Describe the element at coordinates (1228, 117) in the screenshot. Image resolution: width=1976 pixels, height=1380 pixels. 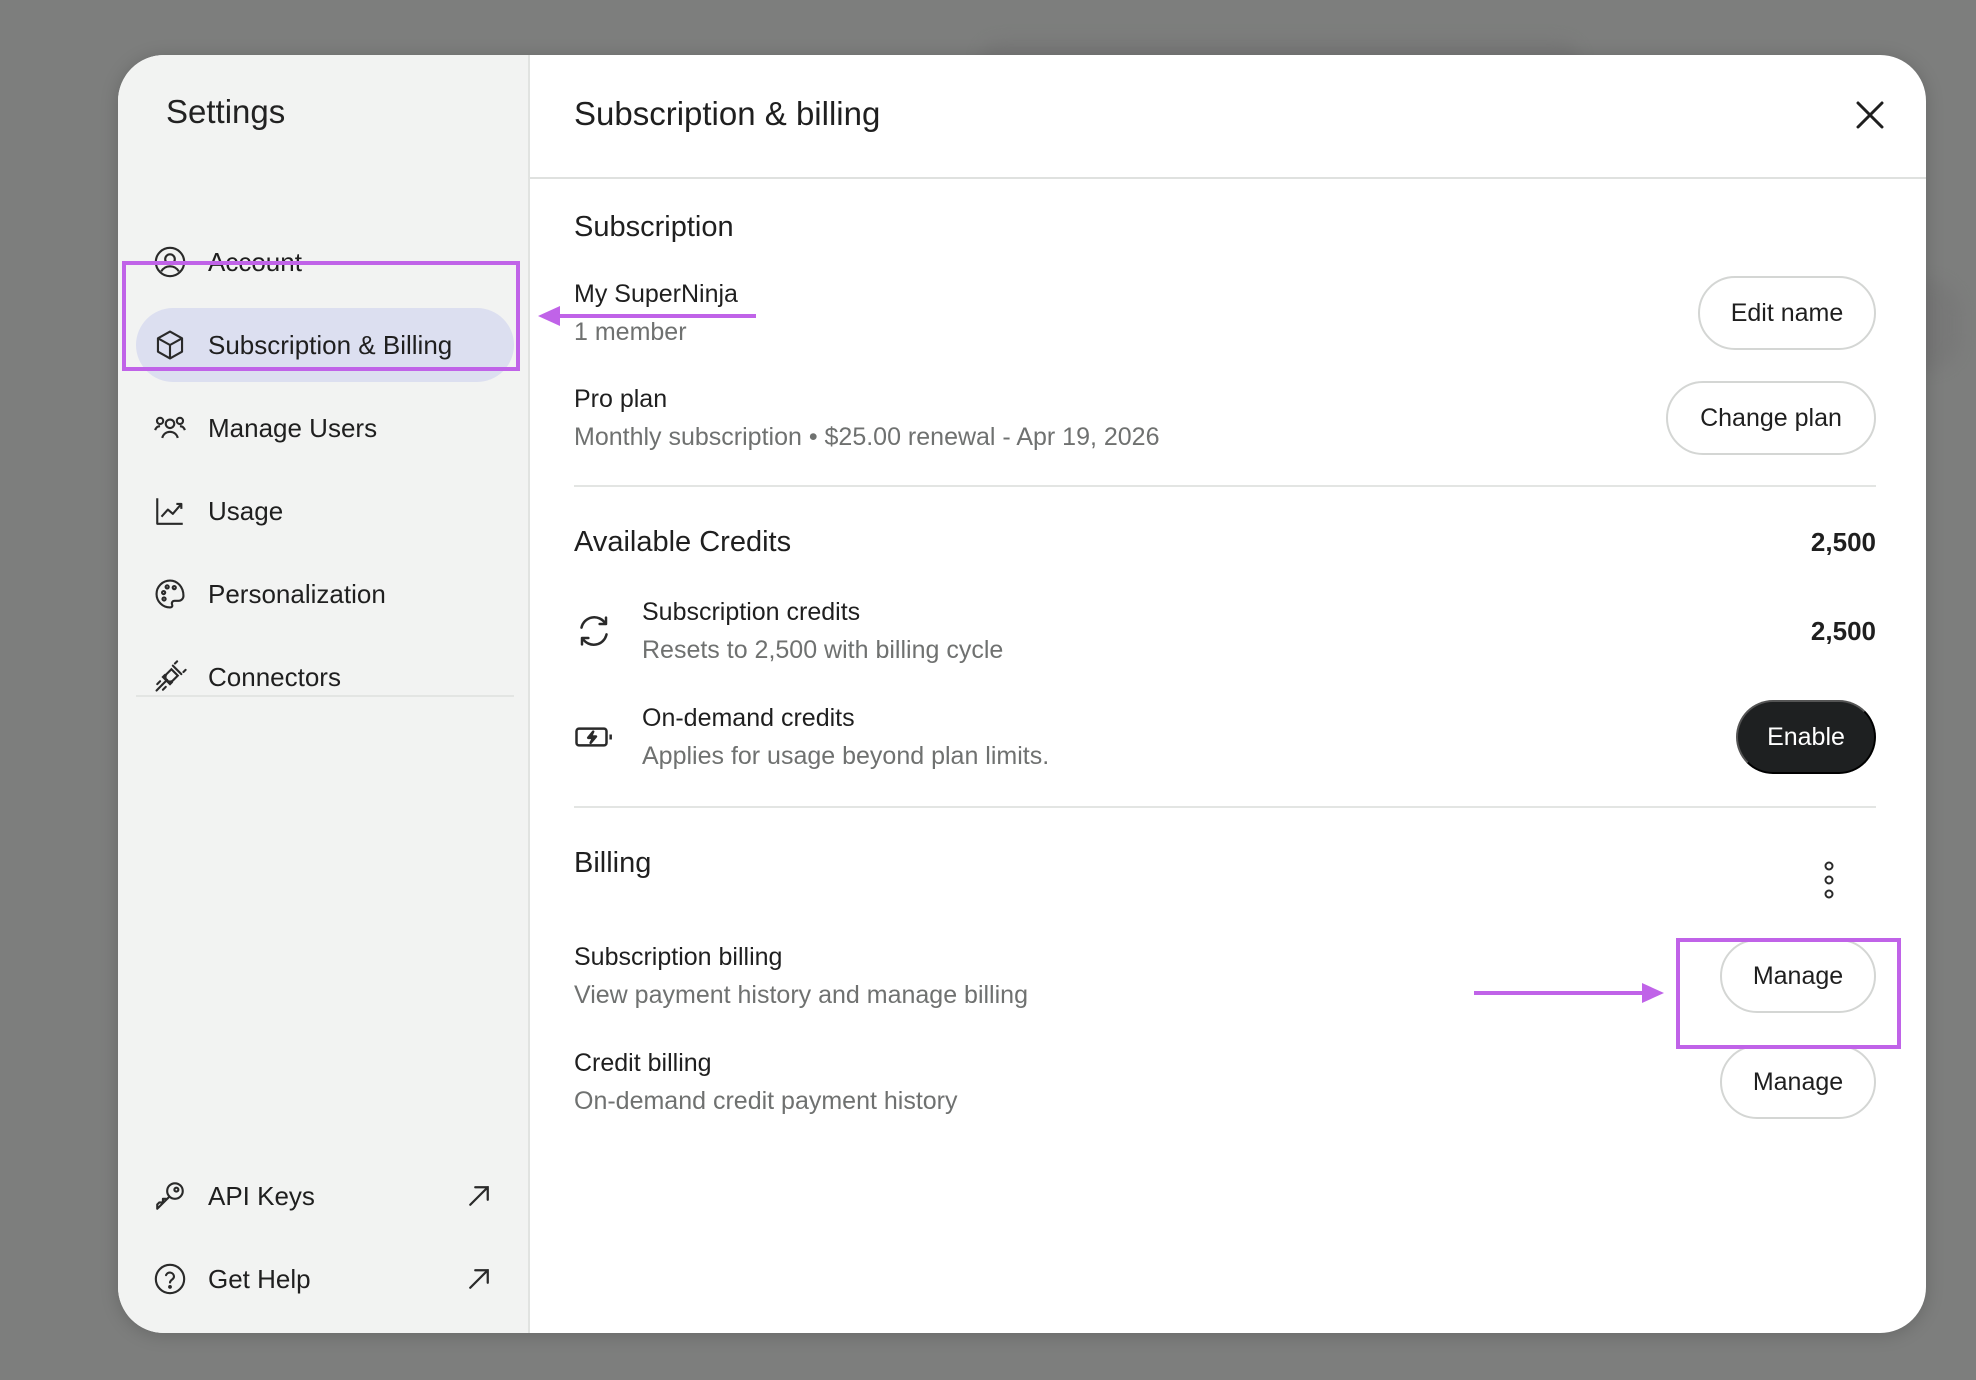
I see `panel-header: Subscription & billing` at that location.